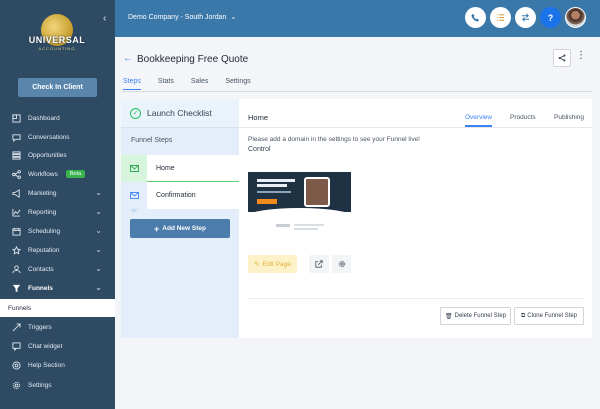  I want to click on preview-cta, so click(267, 201).